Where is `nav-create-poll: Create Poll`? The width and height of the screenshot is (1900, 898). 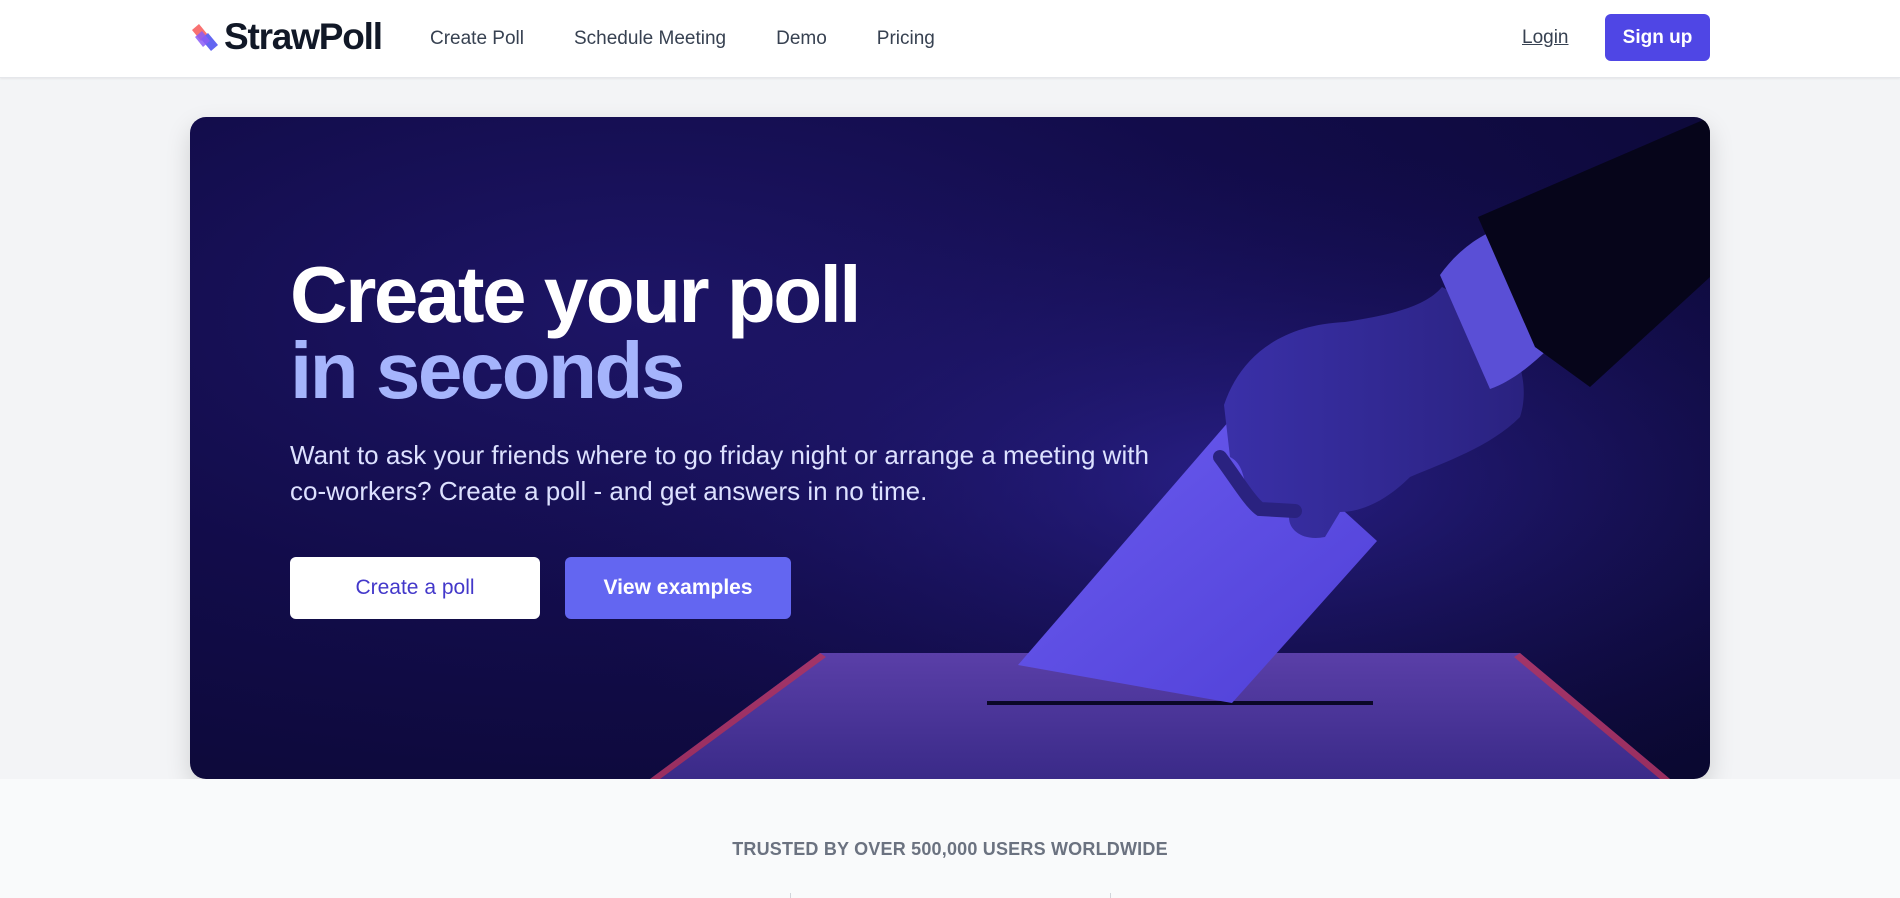
nav-create-poll: Create Poll is located at coordinates (477, 39).